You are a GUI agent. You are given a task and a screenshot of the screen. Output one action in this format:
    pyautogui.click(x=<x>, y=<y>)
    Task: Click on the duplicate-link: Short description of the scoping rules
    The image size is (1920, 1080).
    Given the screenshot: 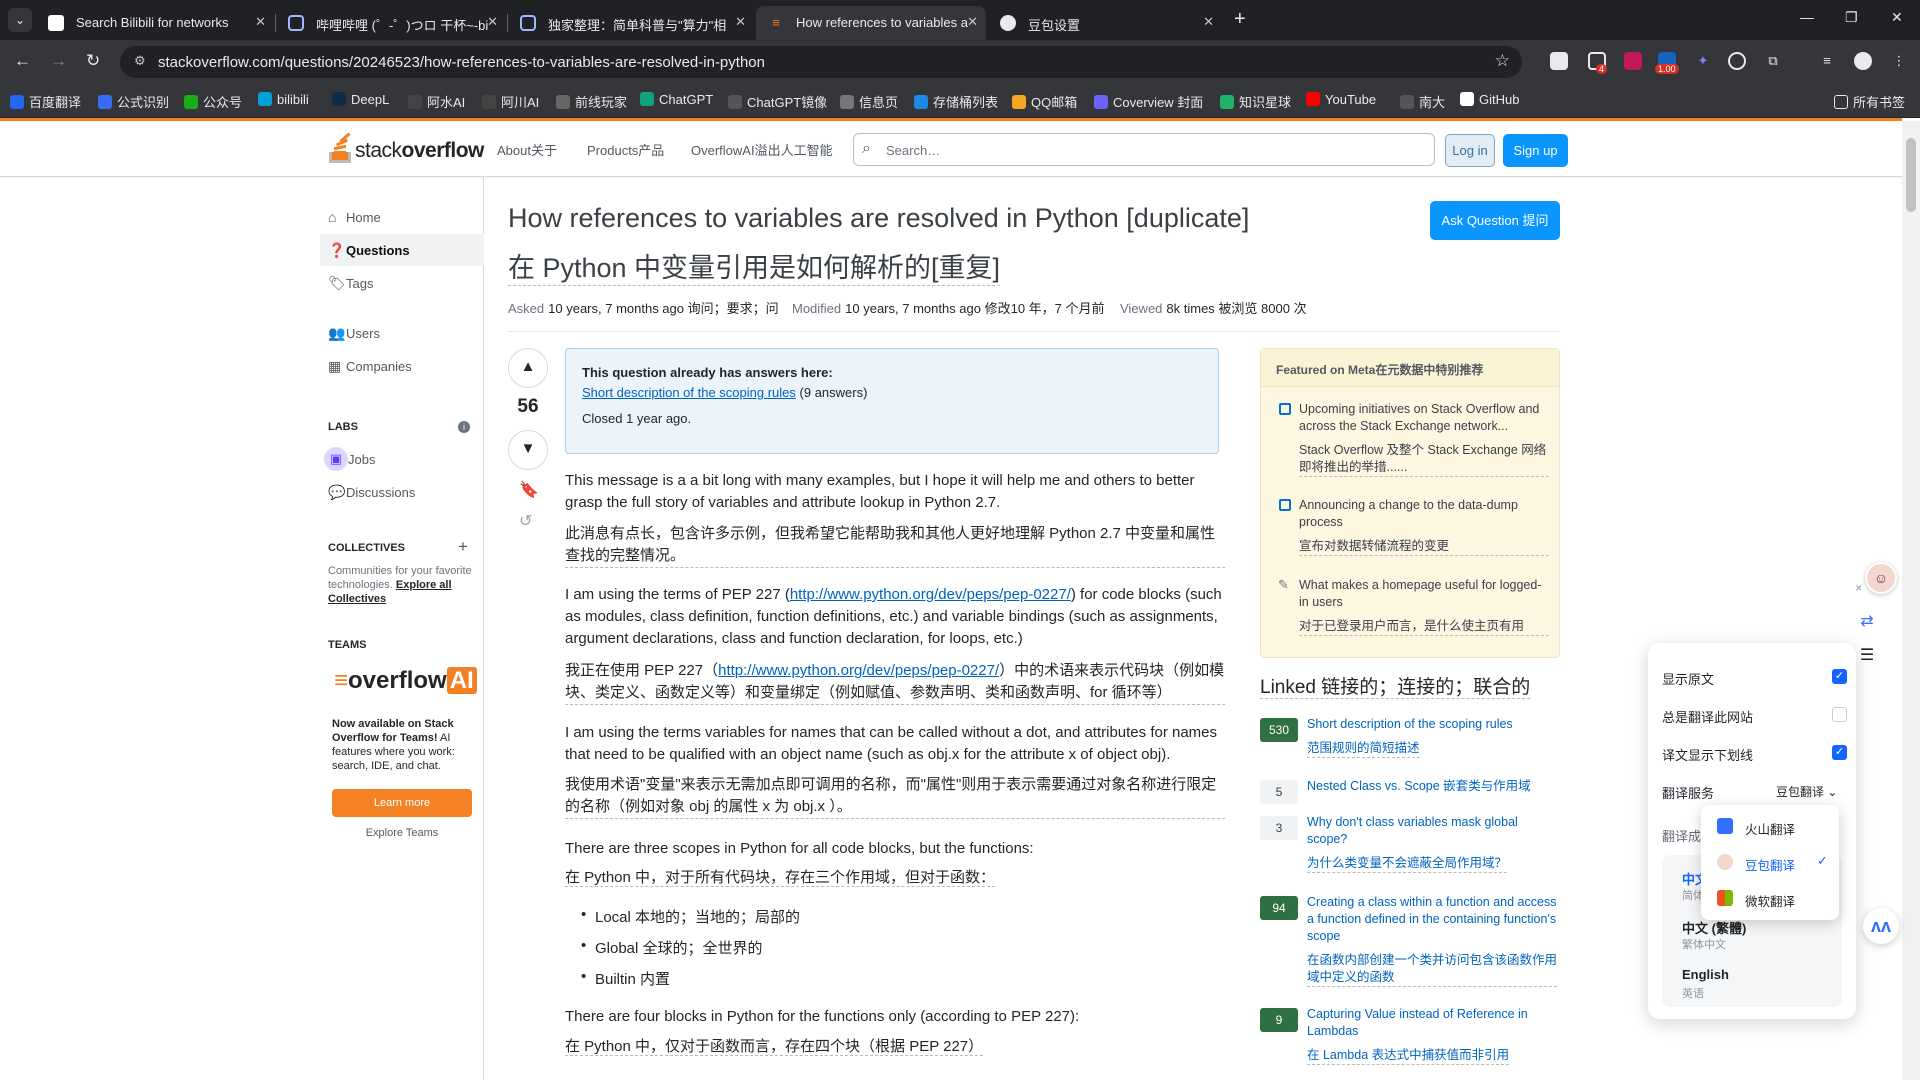 What is the action you would take?
    pyautogui.click(x=689, y=392)
    